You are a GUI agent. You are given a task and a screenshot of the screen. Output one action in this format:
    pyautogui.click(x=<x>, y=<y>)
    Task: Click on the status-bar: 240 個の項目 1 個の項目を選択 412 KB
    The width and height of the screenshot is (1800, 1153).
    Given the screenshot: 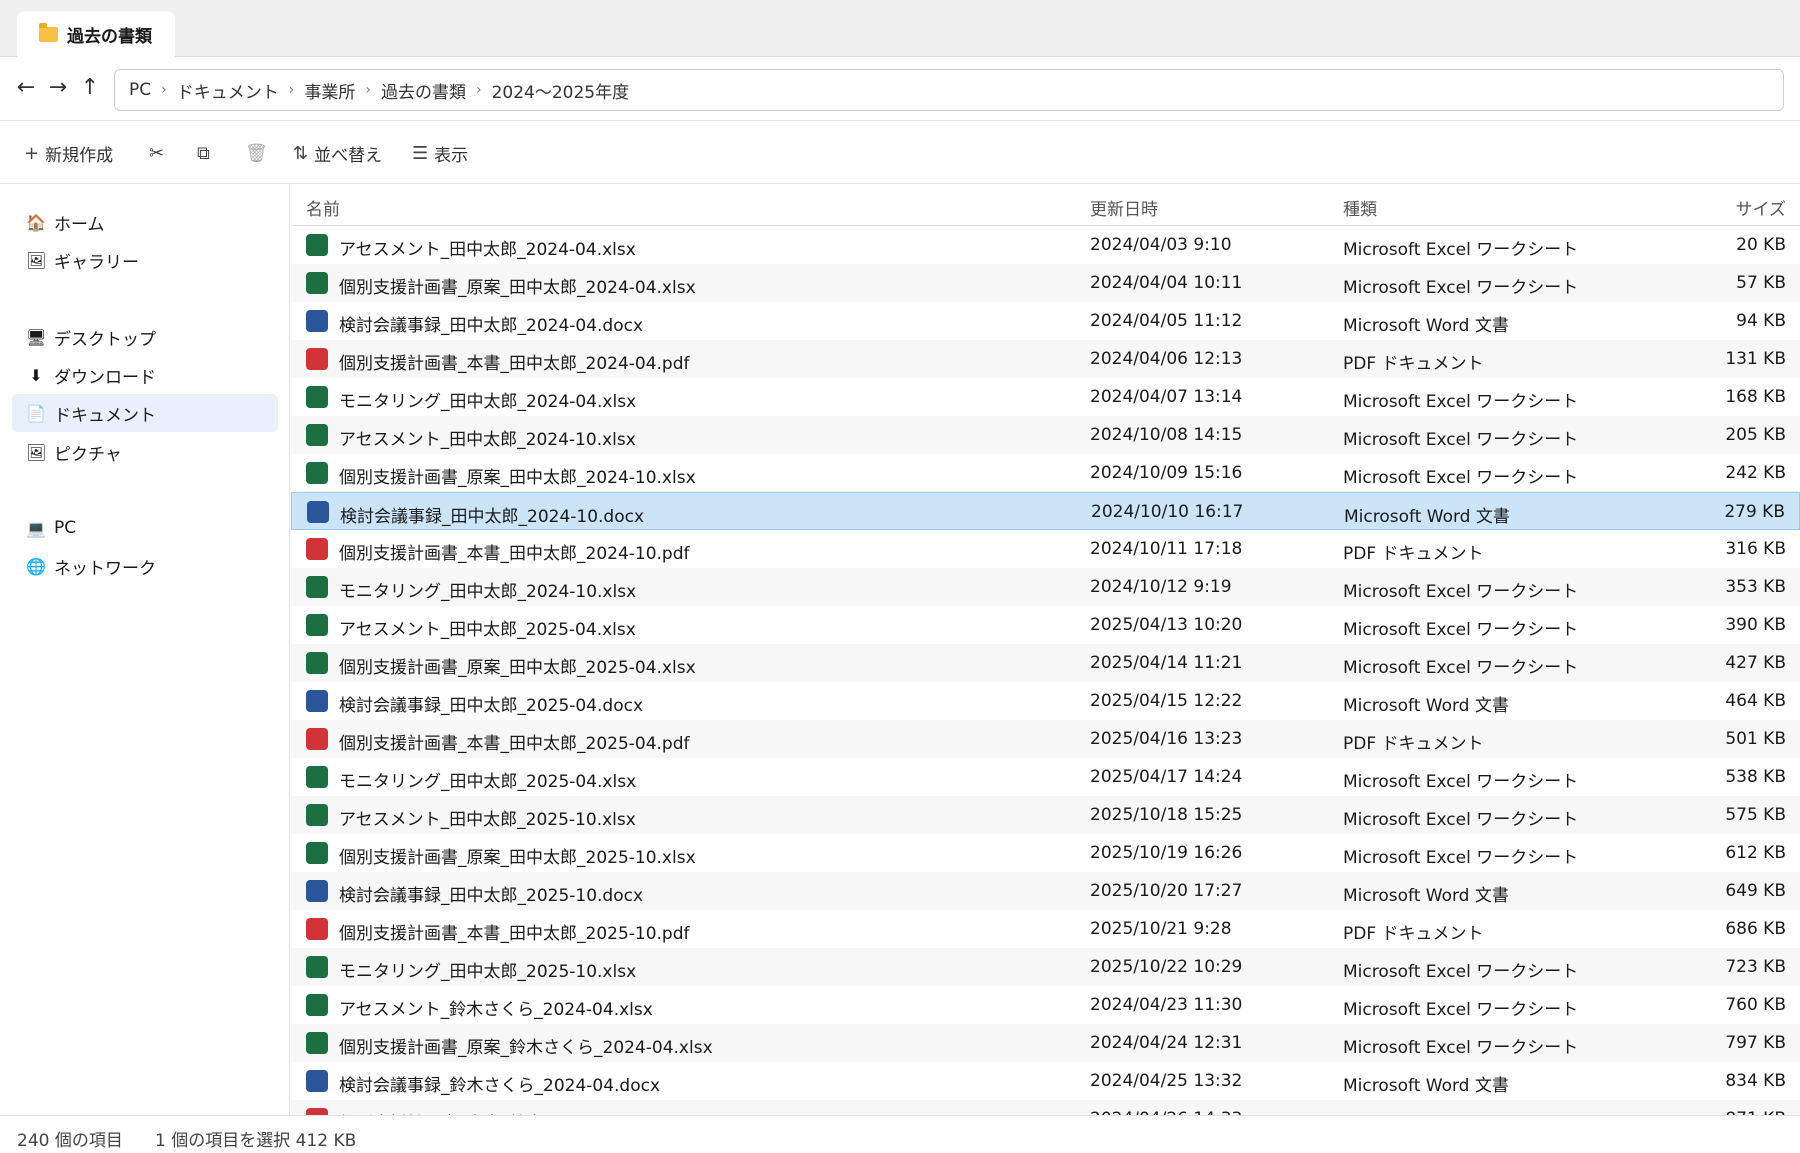 What is the action you would take?
    pyautogui.click(x=900, y=1134)
    